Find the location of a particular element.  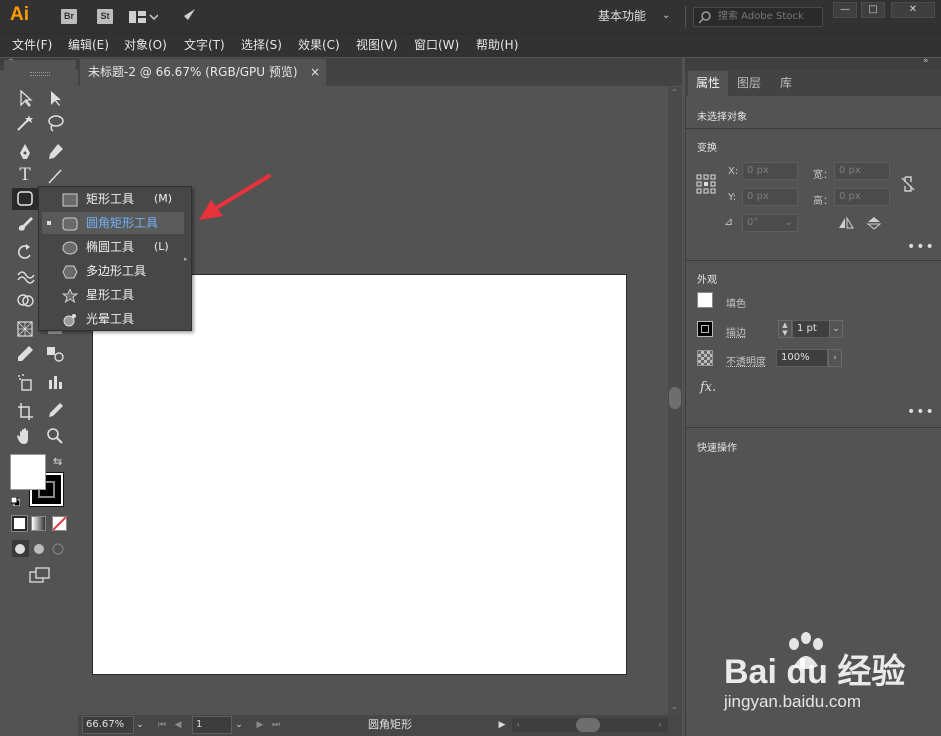

eyedropper-tool is located at coordinates (25, 354).